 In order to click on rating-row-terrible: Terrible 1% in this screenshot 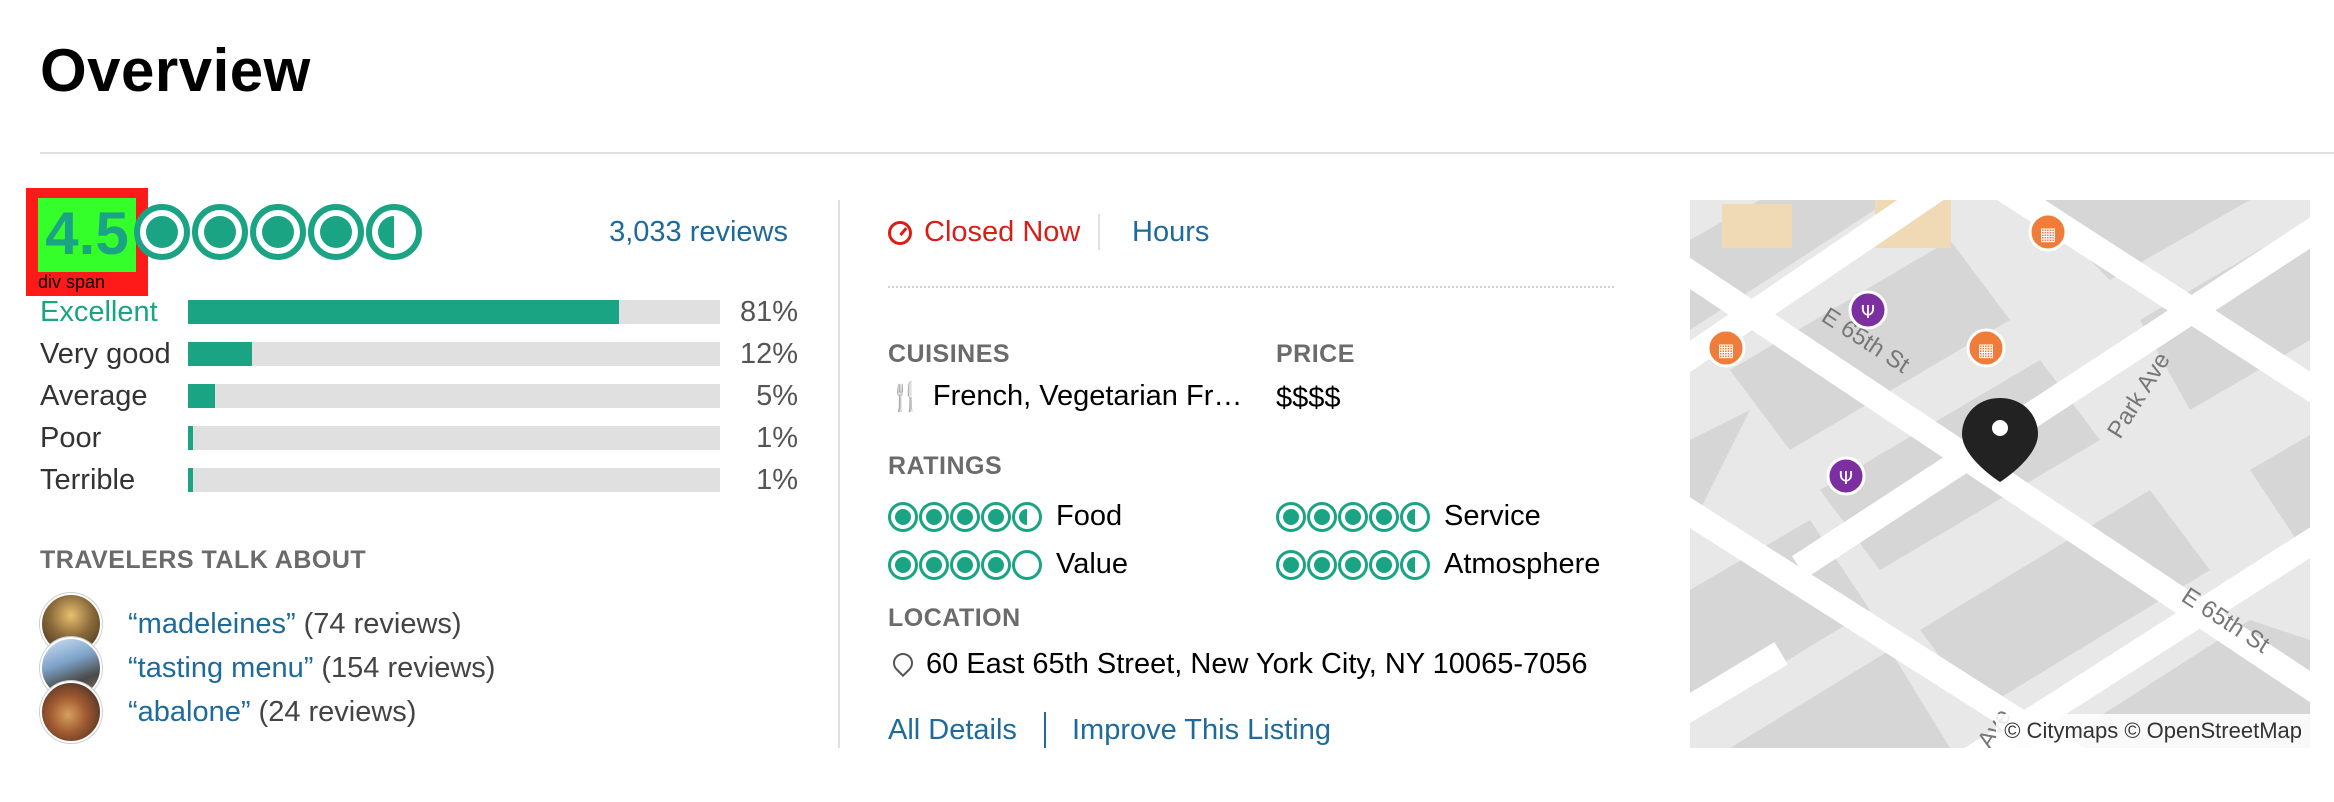, I will do `click(420, 480)`.